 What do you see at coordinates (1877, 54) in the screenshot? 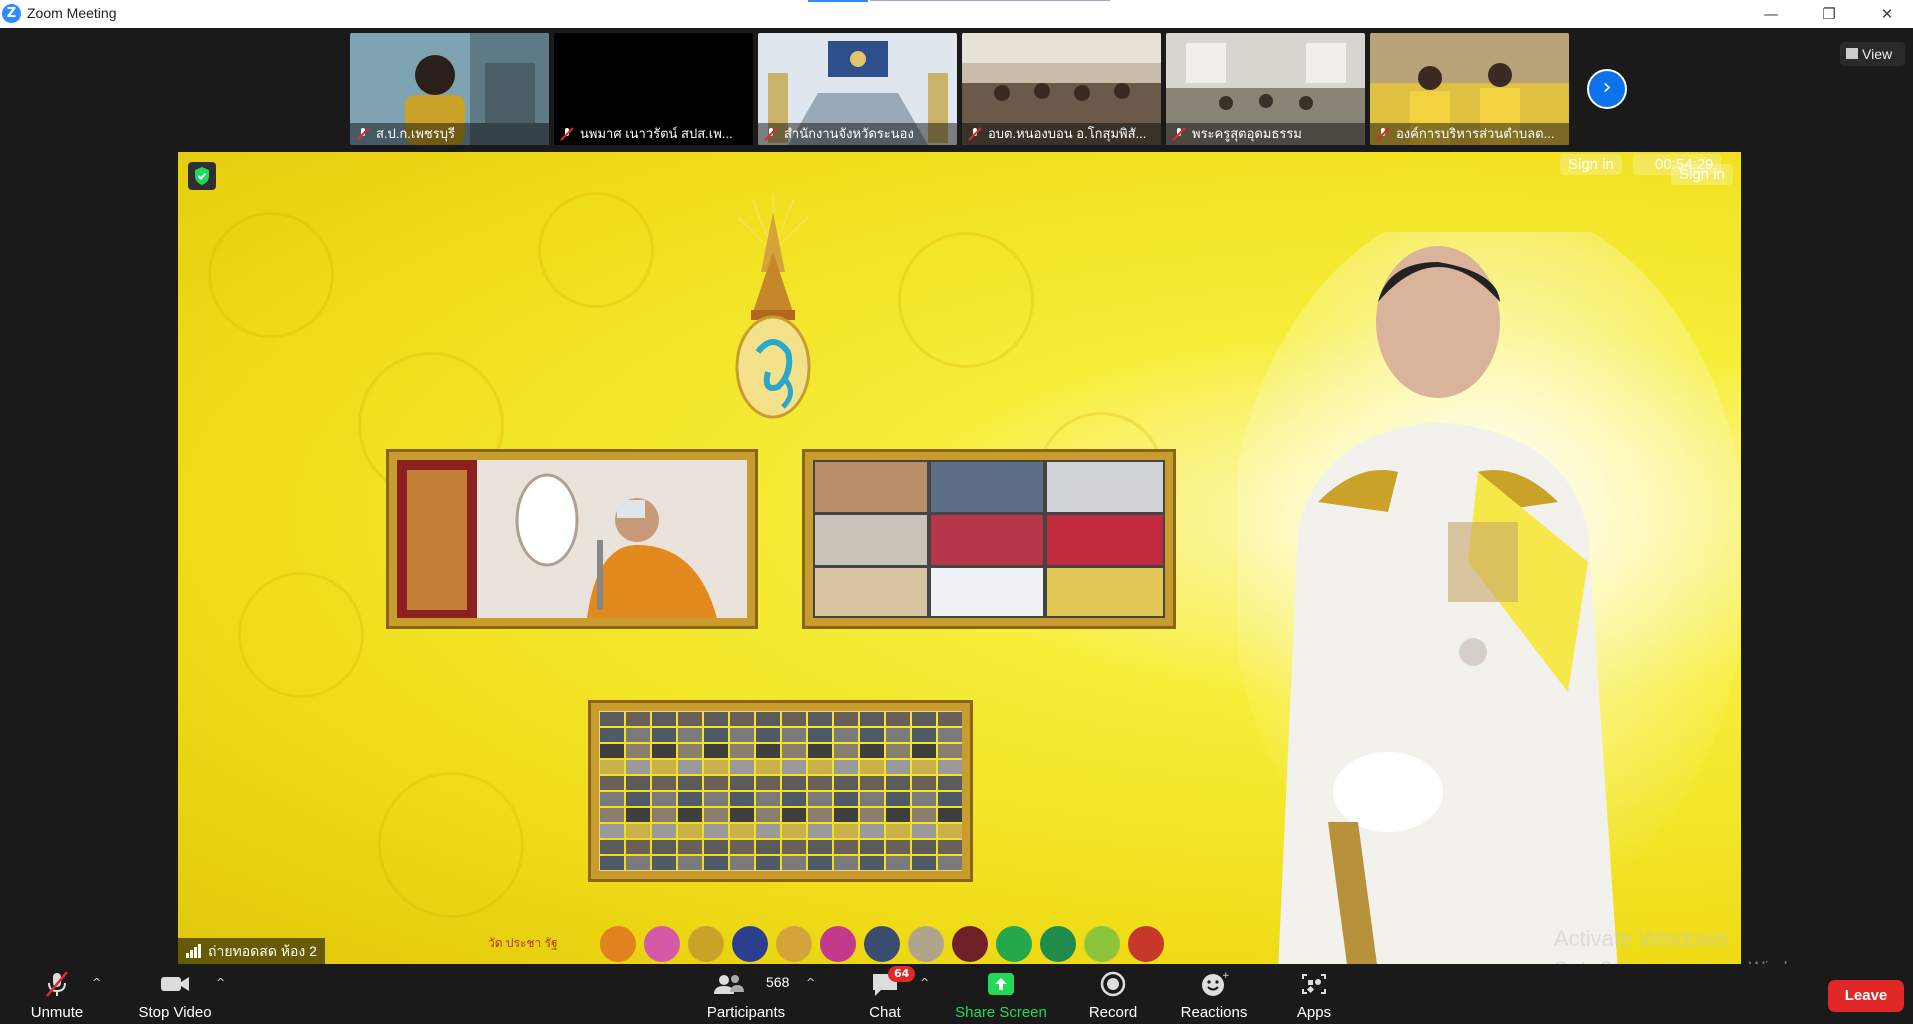
I see `view-button-label: View` at bounding box center [1877, 54].